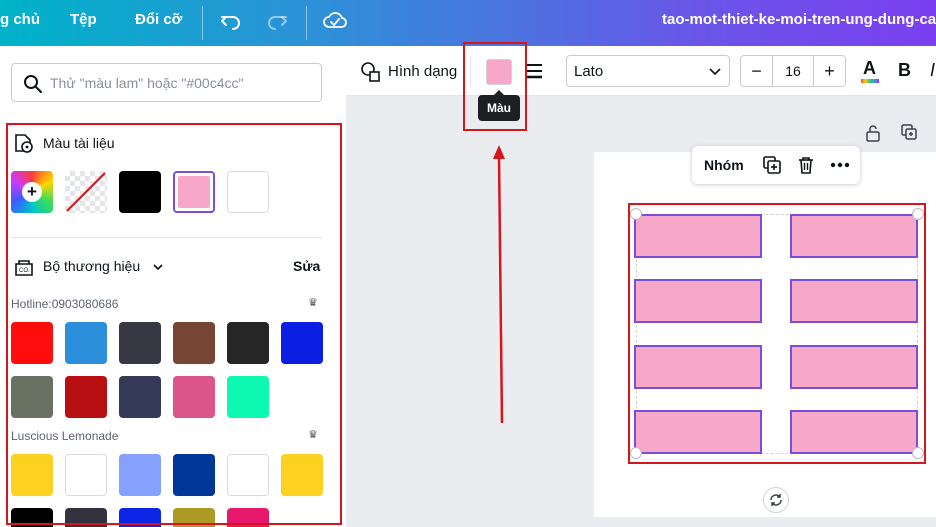 This screenshot has height=527, width=936. What do you see at coordinates (715, 72) in the screenshot?
I see `chevron-down-icon` at bounding box center [715, 72].